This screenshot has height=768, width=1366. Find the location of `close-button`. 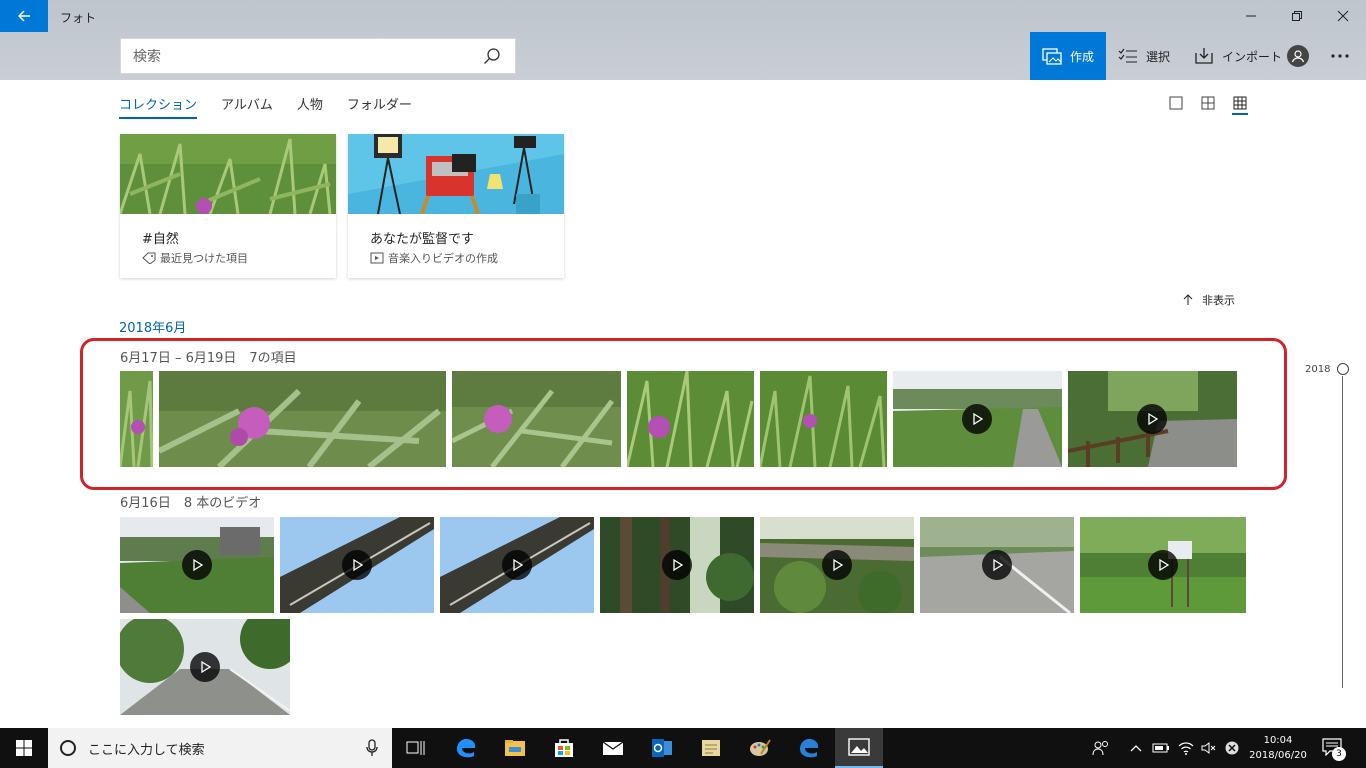

close-button is located at coordinates (1343, 16).